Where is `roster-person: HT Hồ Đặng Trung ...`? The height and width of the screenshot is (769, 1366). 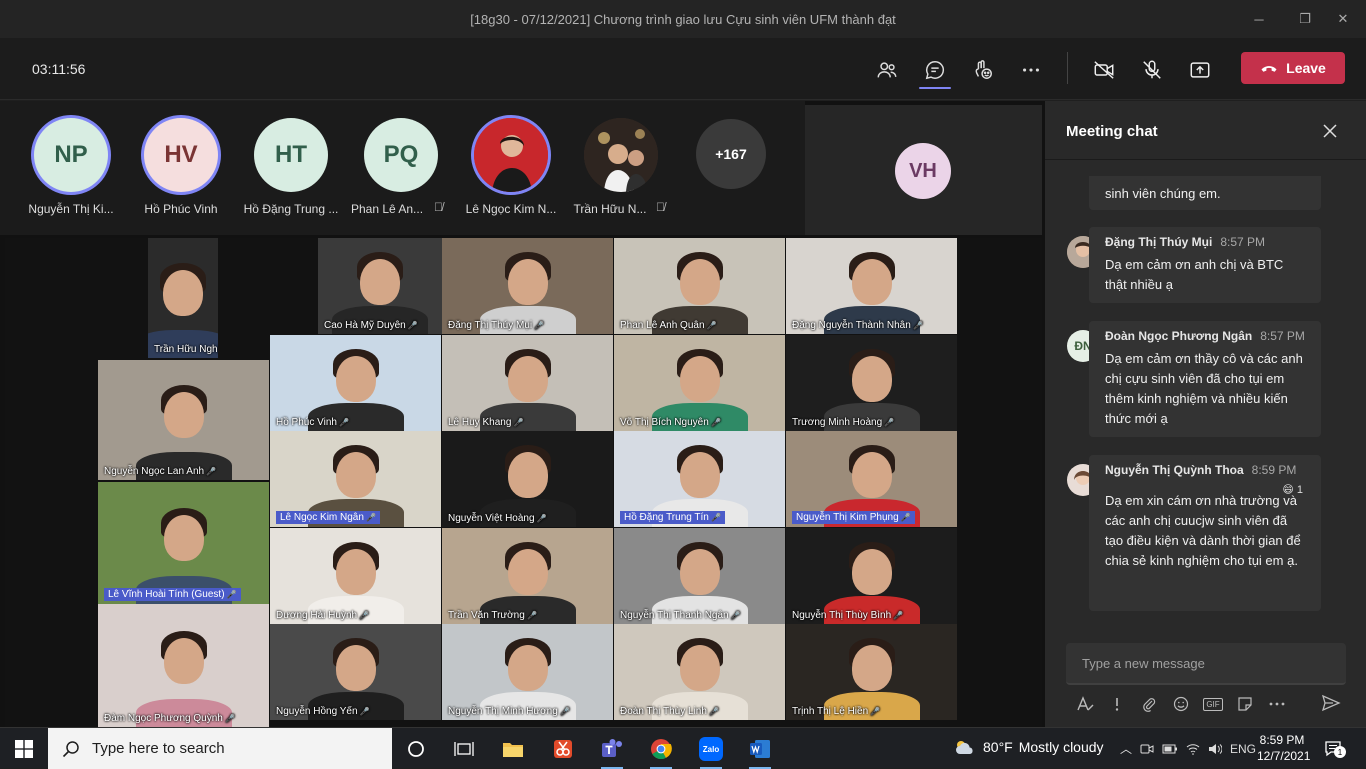
roster-person: HT Hồ Đặng Trung ... is located at coordinates (291, 173).